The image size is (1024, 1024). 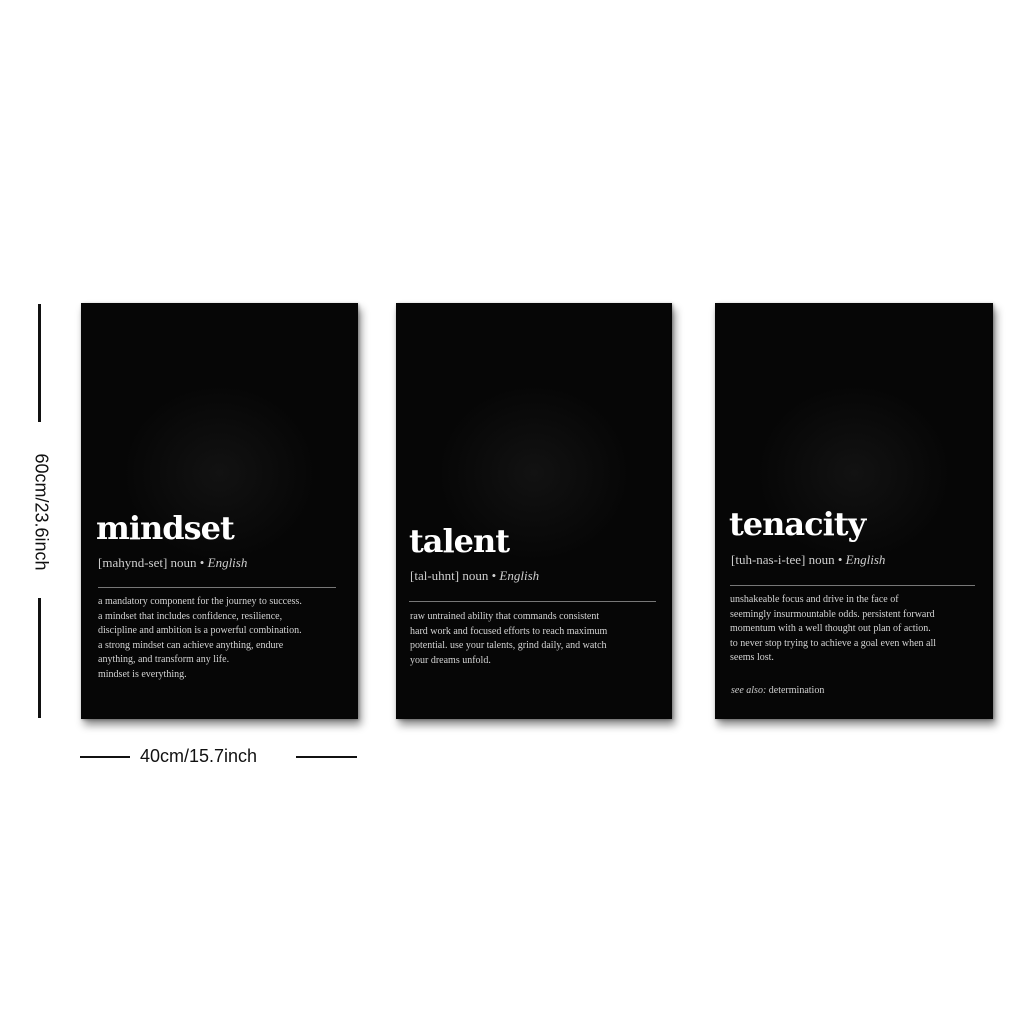 I want to click on width-dimension-line-left, so click(x=105, y=757).